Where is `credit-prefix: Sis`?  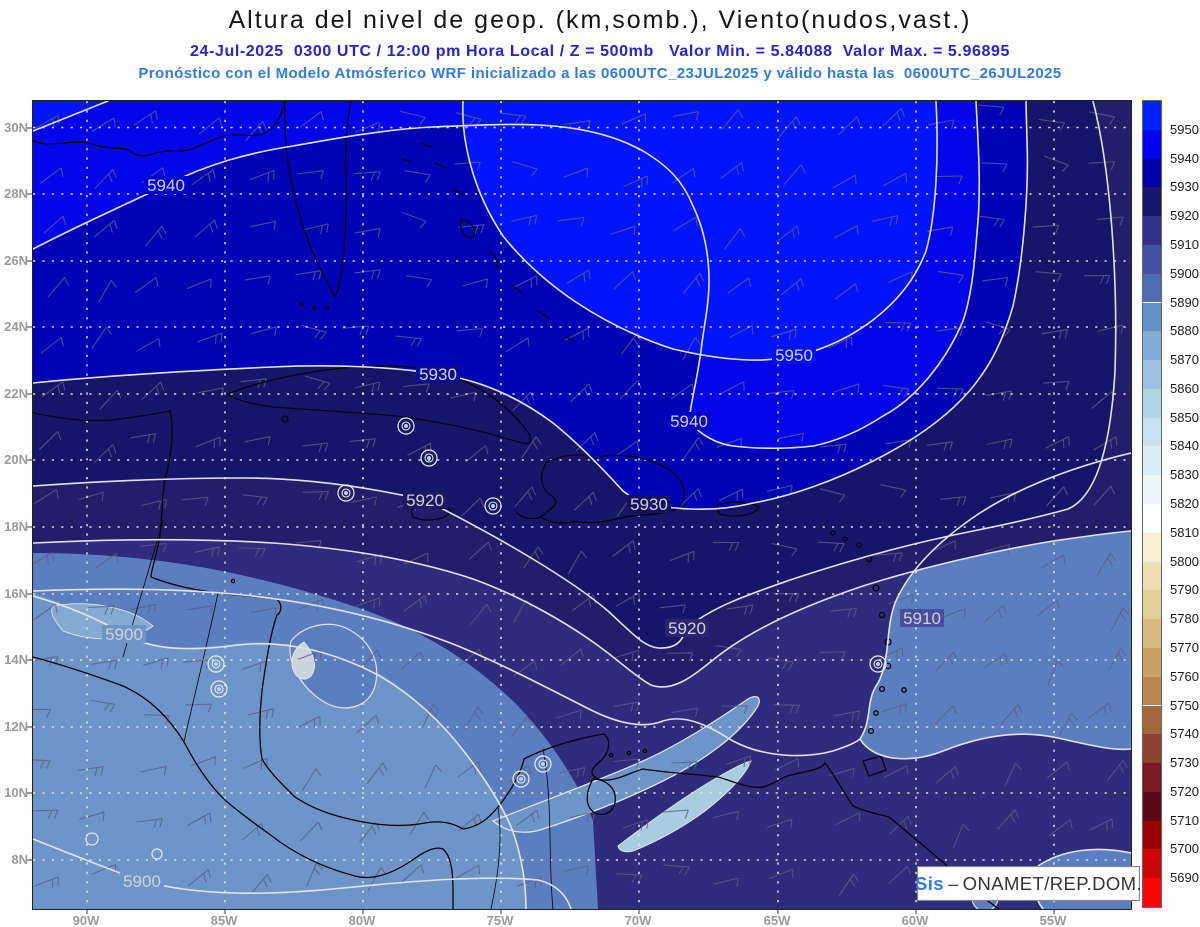
credit-prefix: Sis is located at coordinates (929, 883).